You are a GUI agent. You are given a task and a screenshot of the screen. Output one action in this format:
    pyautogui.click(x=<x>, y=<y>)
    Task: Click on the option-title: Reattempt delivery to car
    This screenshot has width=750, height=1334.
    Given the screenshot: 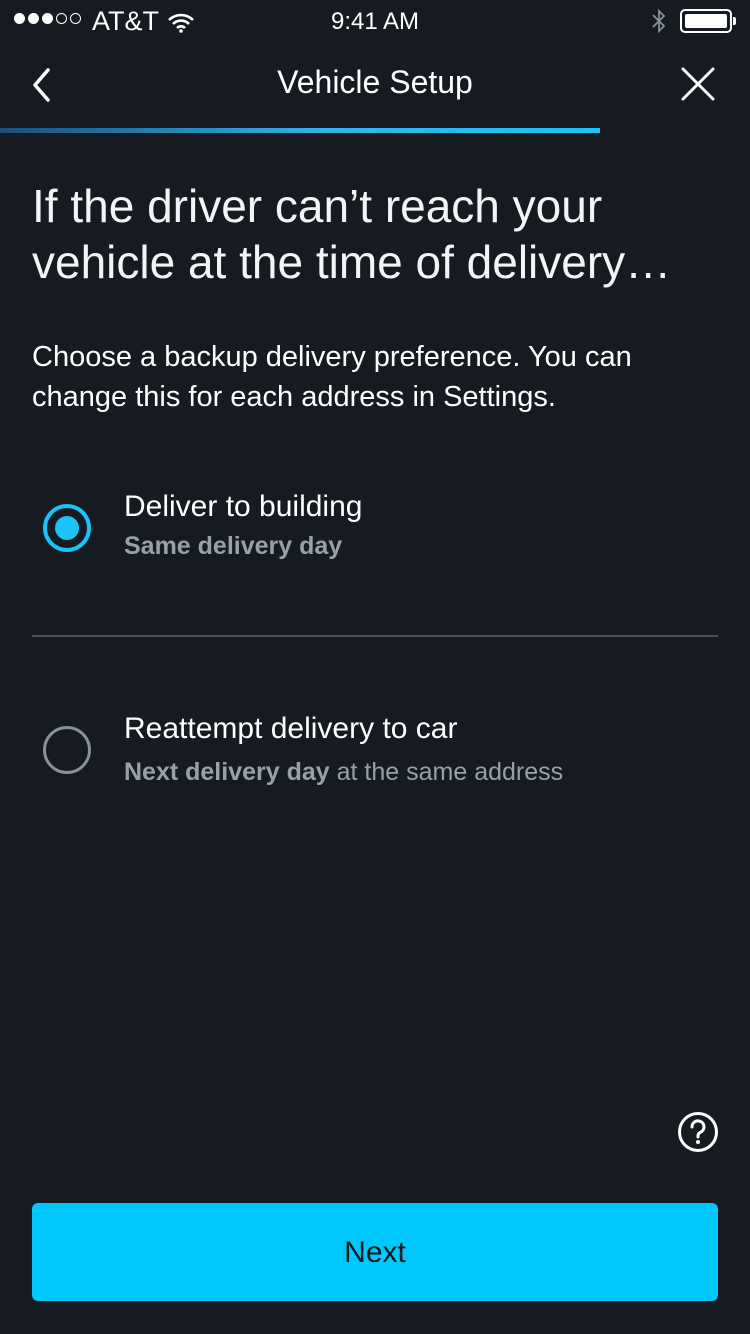 What is the action you would take?
    pyautogui.click(x=291, y=728)
    